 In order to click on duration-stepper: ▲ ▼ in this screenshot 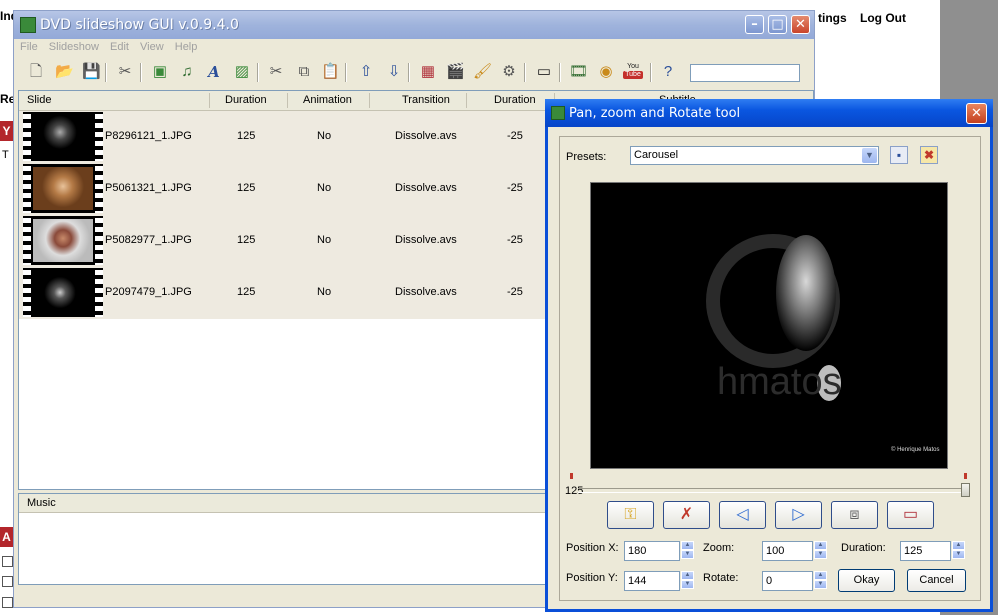, I will do `click(958, 551)`.